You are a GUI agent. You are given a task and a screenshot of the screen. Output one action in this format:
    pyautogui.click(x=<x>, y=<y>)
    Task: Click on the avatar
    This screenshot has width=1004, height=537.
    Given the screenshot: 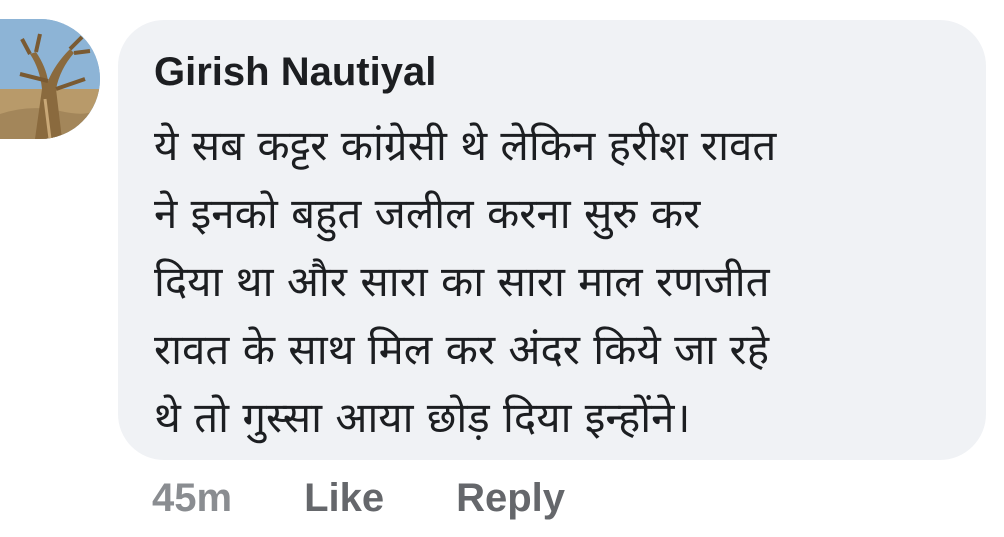 What is the action you would take?
    pyautogui.click(x=50, y=79)
    